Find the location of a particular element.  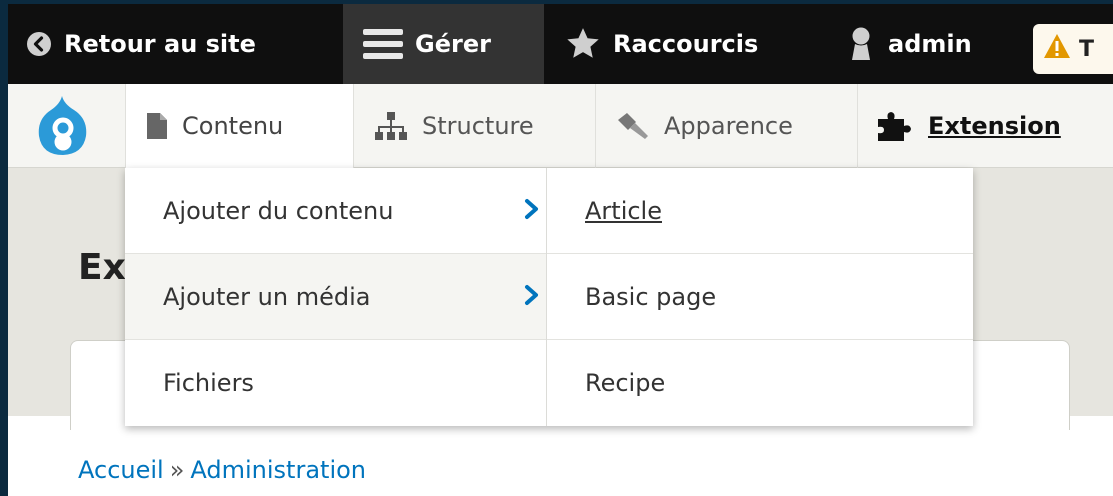

breadcrumb: Accueil» Administration is located at coordinates (222, 470).